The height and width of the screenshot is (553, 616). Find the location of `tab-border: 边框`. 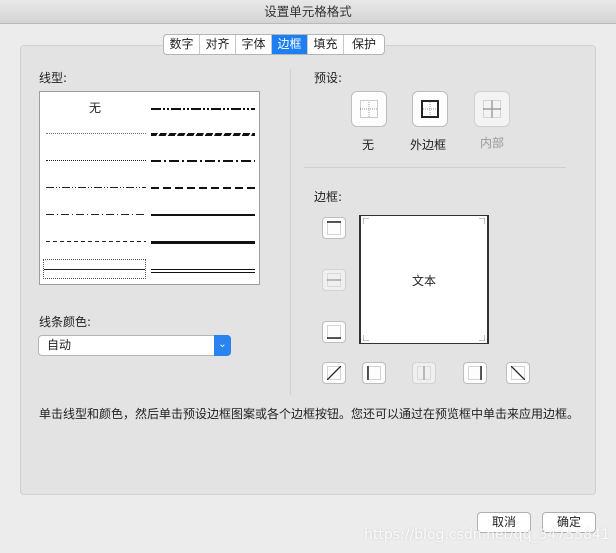

tab-border: 边框 is located at coordinates (290, 44).